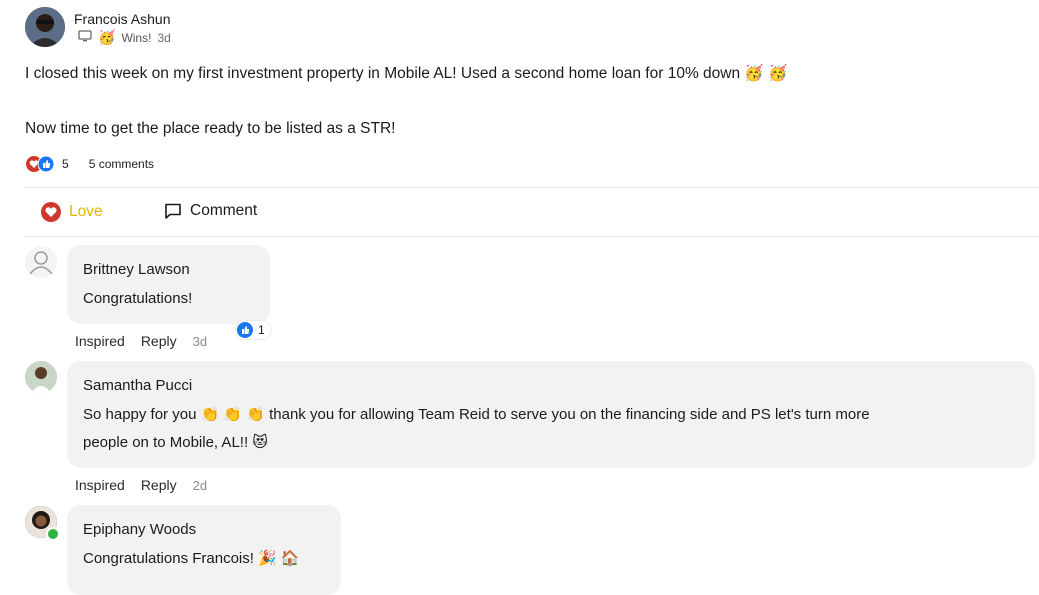  I want to click on comment-icon, so click(173, 211).